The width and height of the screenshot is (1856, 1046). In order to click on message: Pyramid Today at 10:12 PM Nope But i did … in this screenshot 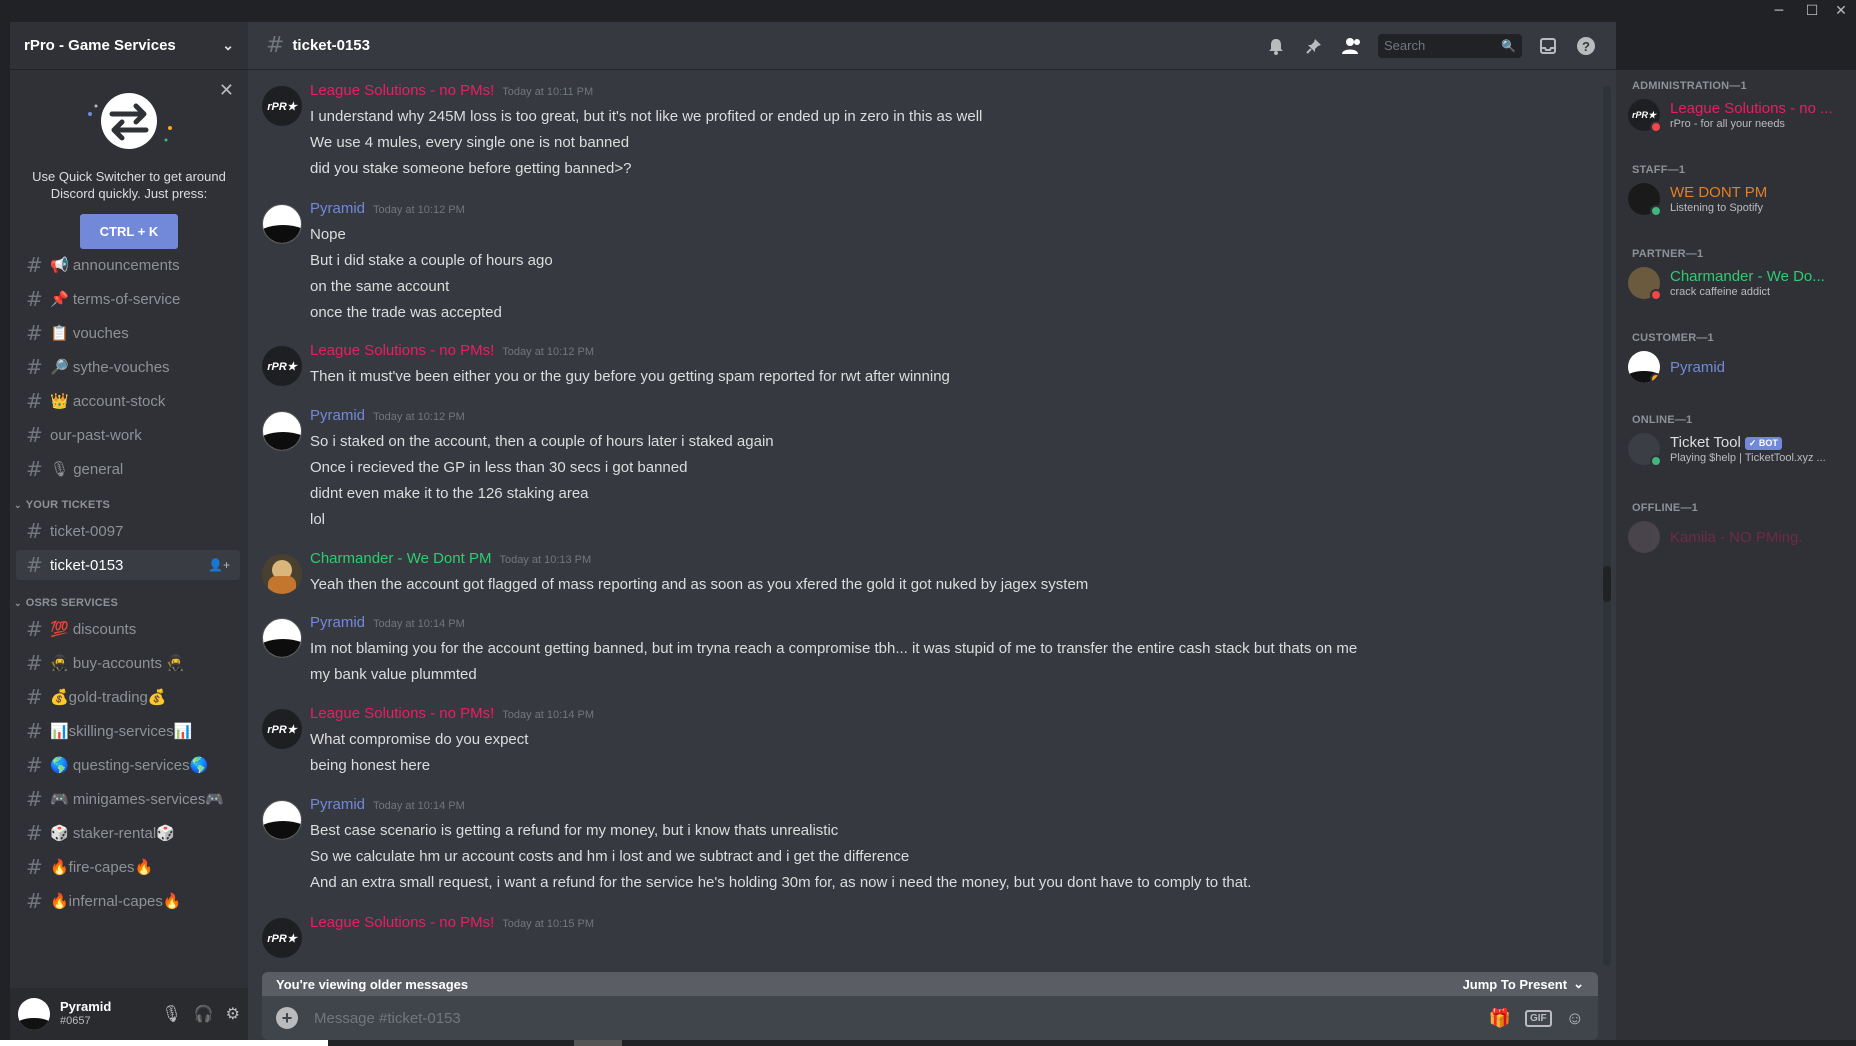, I will do `click(922, 263)`.